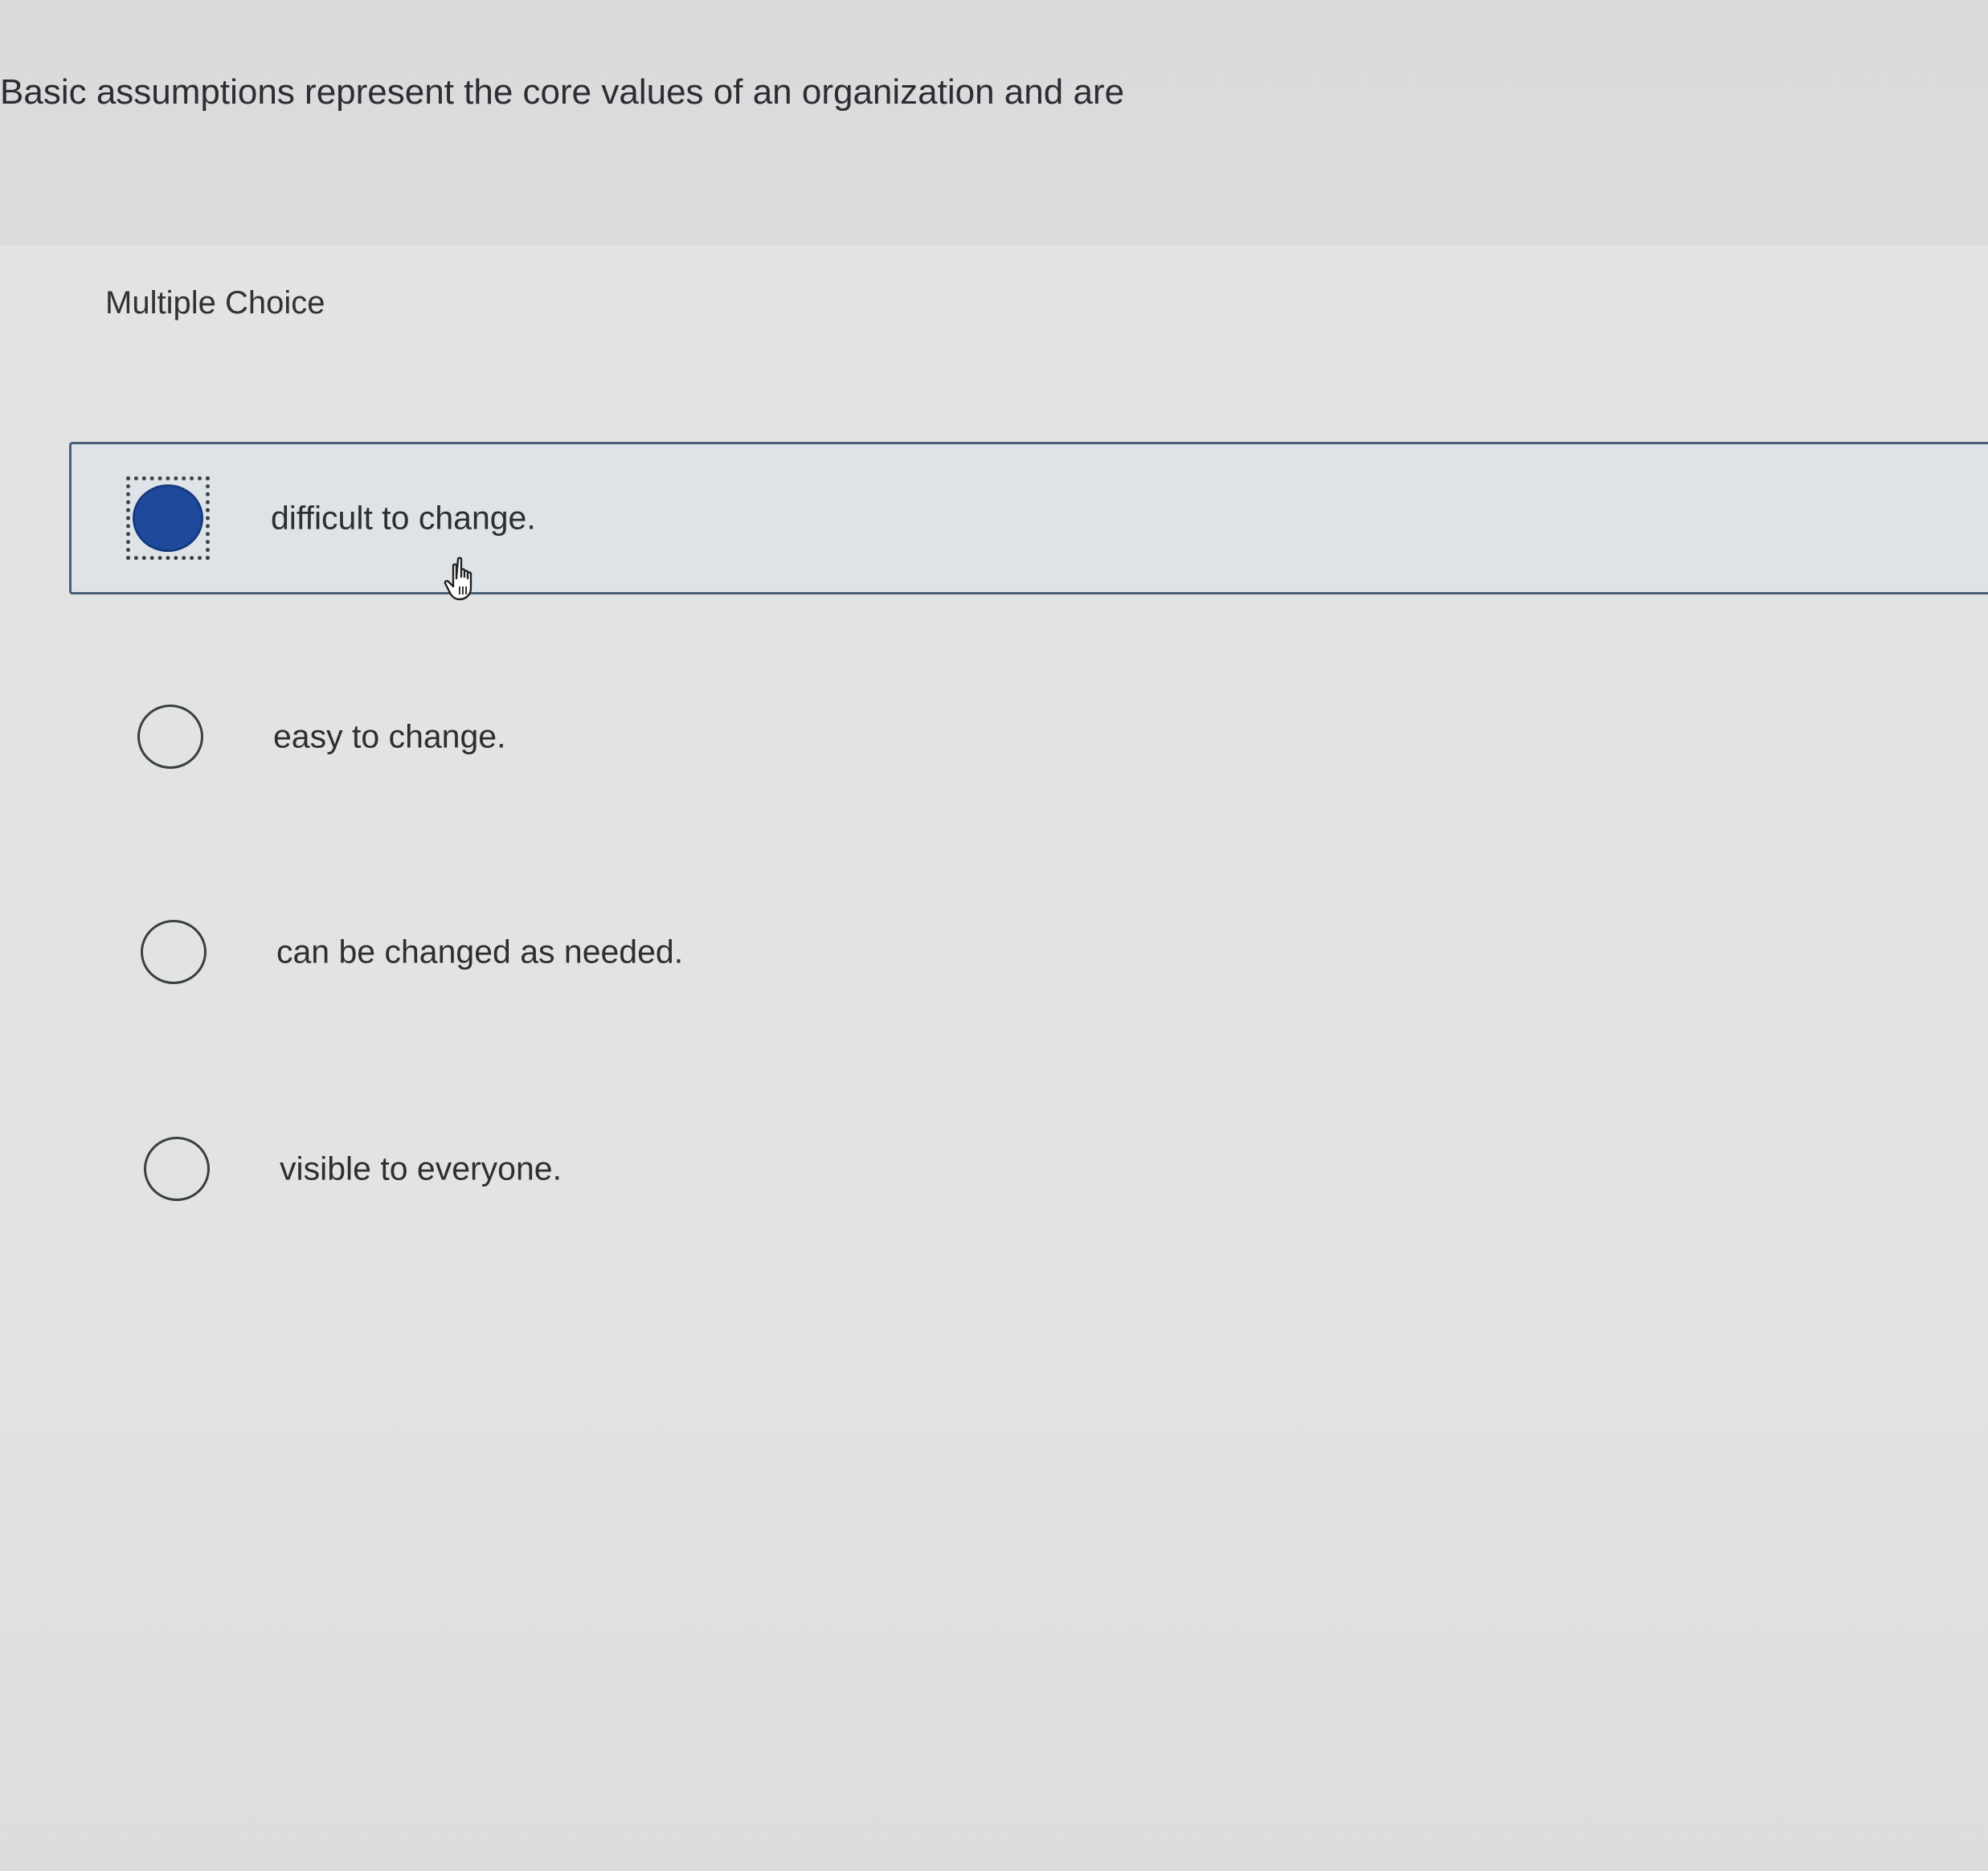 The width and height of the screenshot is (1988, 1871). I want to click on hand-pointer-icon, so click(458, 579).